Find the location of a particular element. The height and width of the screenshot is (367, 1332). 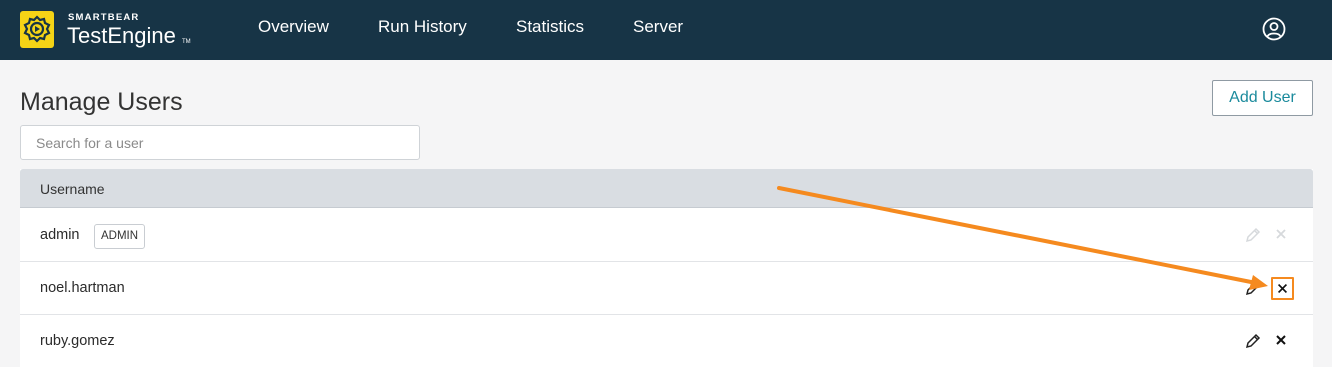

testengine-logo-icon is located at coordinates (37, 29).